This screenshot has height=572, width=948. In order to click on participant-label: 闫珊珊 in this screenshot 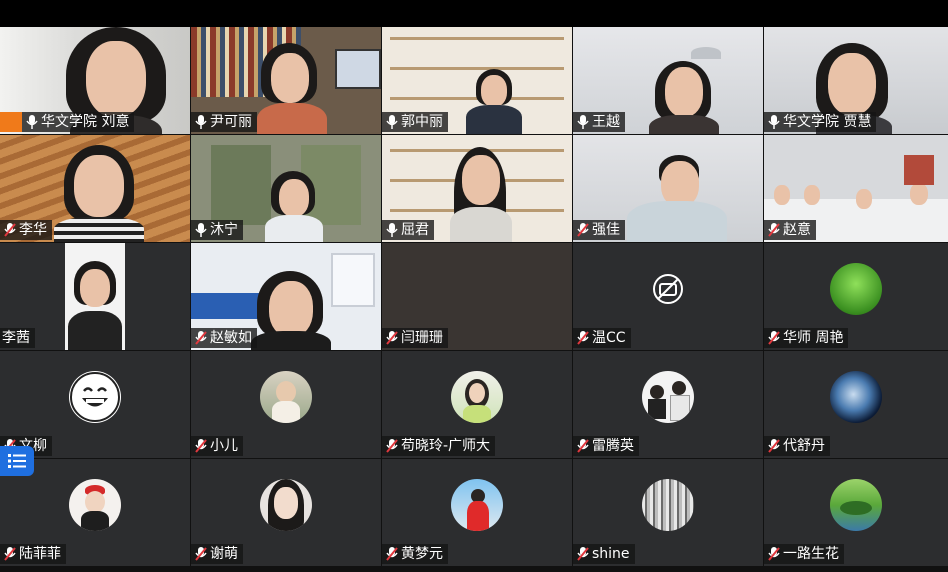, I will do `click(415, 338)`.